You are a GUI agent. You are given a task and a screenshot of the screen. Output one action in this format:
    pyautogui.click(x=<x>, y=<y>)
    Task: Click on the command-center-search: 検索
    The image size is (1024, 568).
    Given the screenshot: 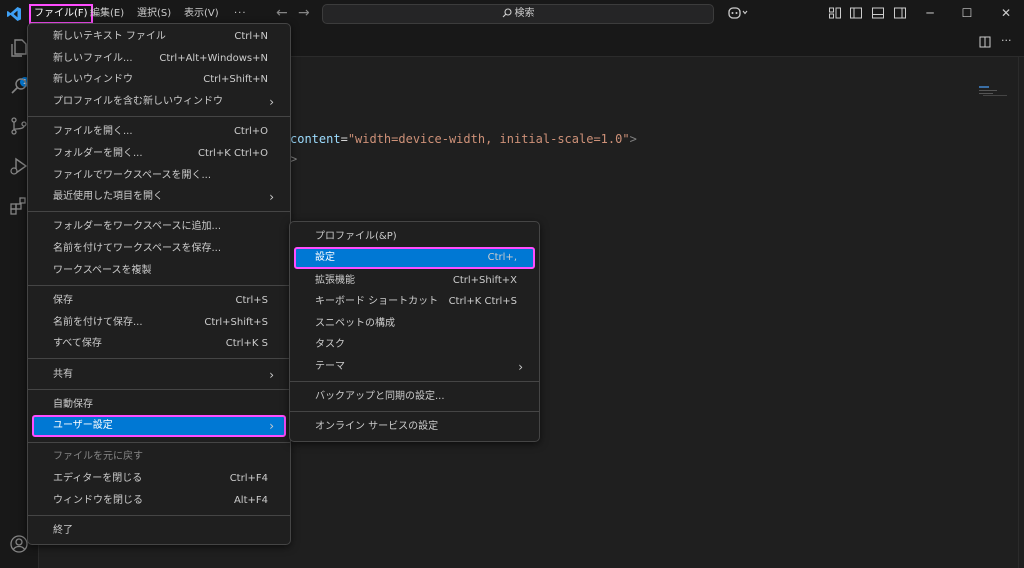 What is the action you would take?
    pyautogui.click(x=518, y=14)
    